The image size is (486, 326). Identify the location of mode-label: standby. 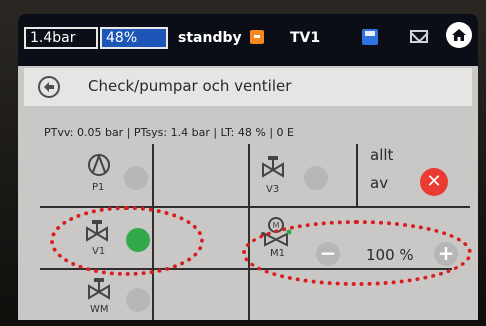
(210, 38).